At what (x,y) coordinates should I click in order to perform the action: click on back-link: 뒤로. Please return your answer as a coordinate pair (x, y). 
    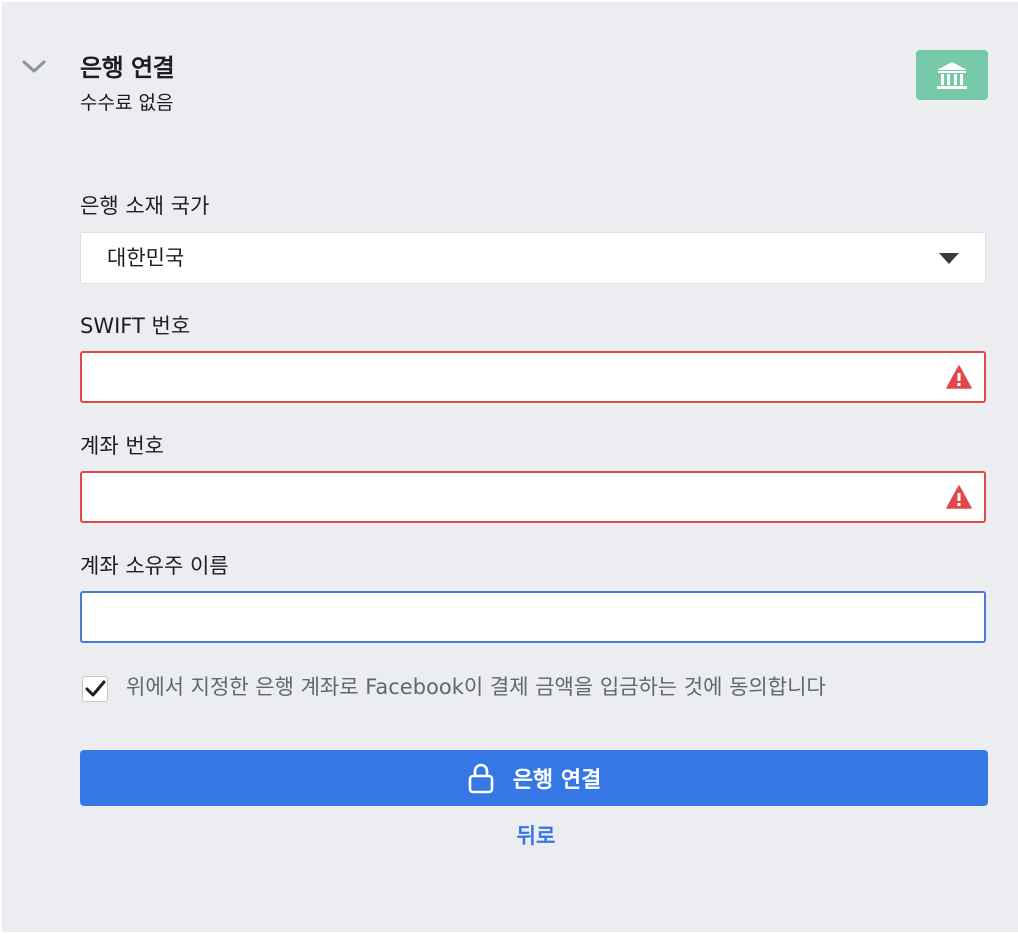
    Looking at the image, I should click on (510, 835).